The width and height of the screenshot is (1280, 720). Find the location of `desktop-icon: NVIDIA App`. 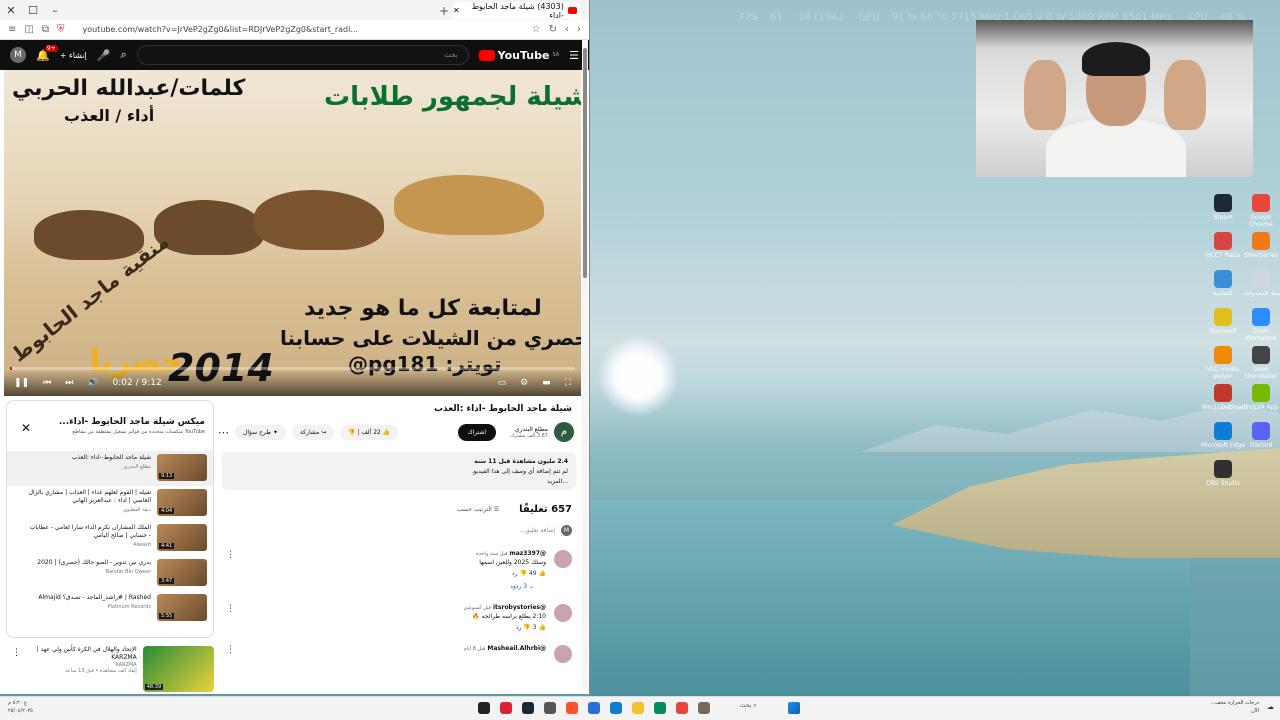

desktop-icon: NVIDIA App is located at coordinates (1259, 397).